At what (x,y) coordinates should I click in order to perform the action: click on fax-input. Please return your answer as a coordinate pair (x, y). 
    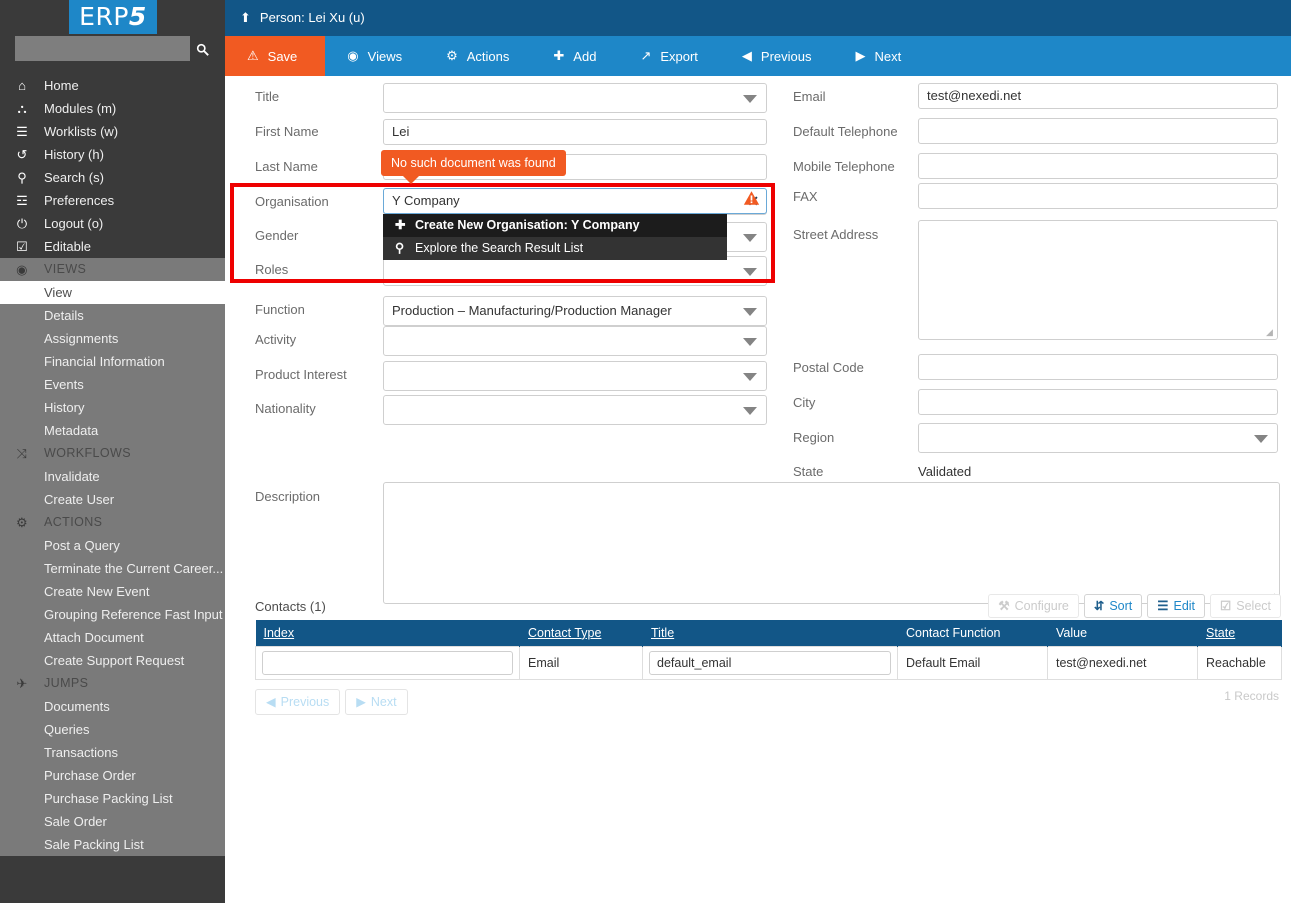
    Looking at the image, I should click on (1098, 196).